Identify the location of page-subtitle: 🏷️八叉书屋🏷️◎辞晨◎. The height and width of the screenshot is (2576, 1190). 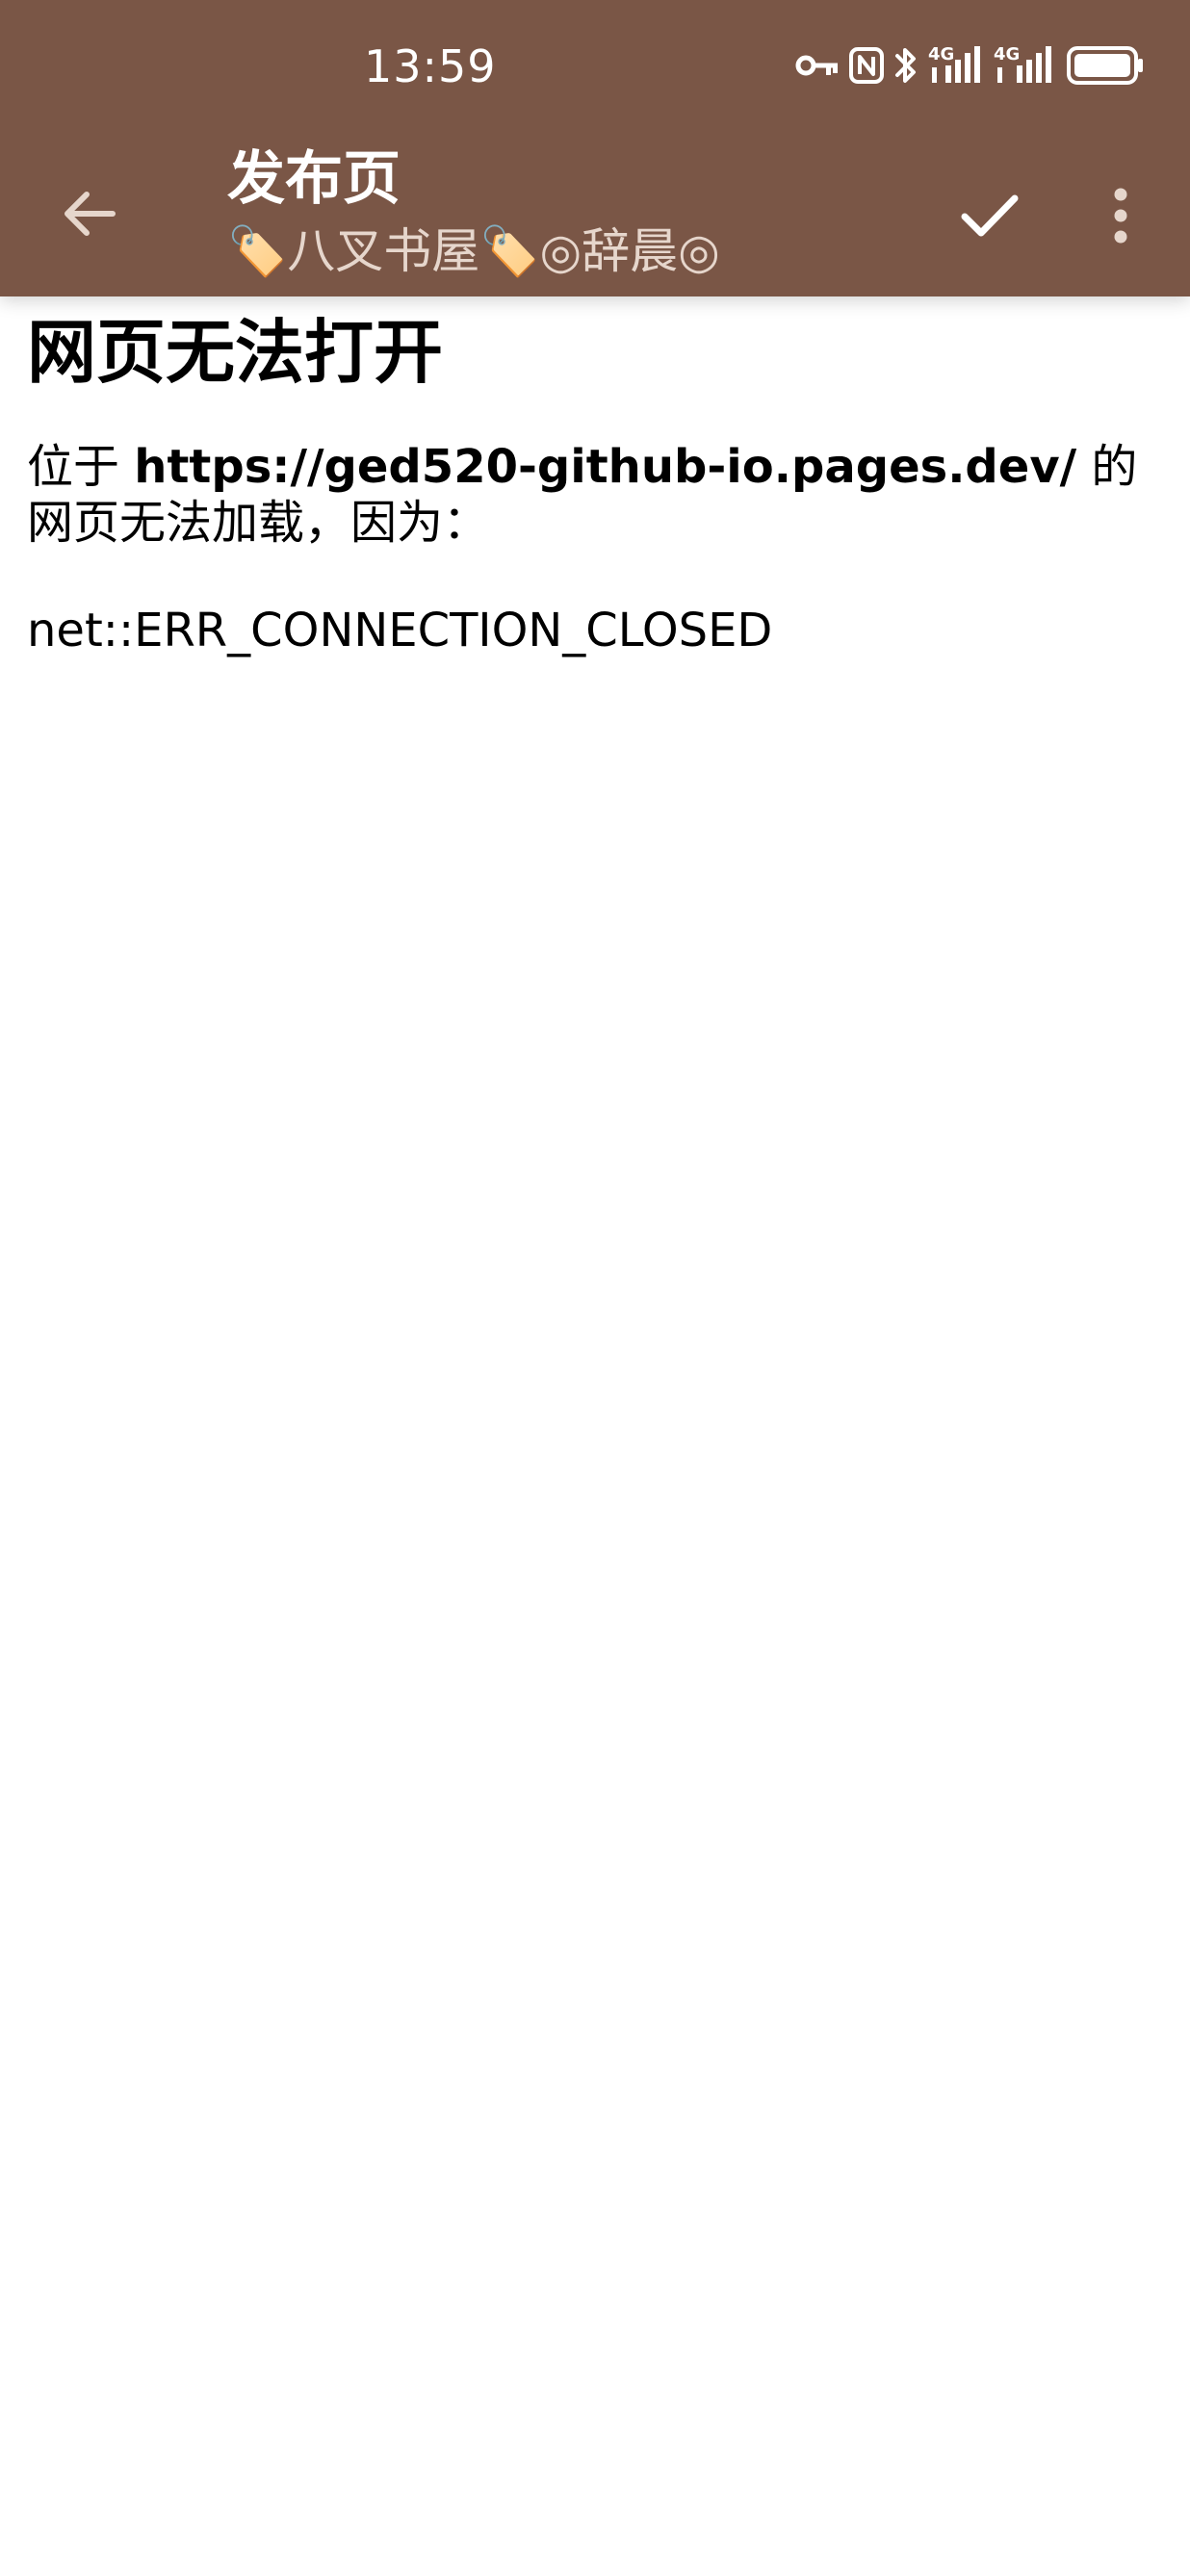
(474, 251).